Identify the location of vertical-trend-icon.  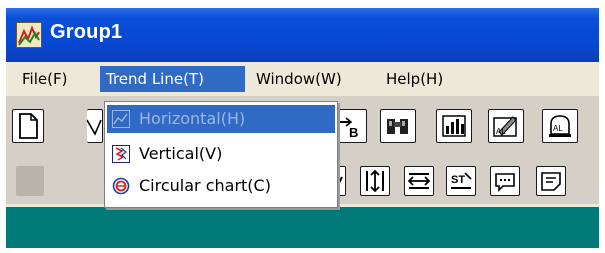
(121, 154).